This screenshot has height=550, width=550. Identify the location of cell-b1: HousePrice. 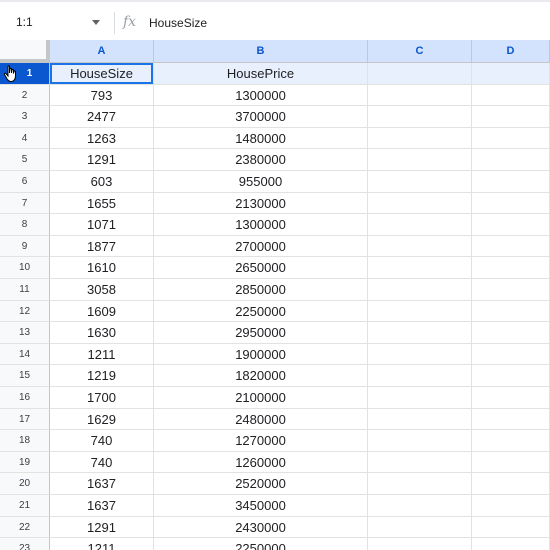
(261, 74).